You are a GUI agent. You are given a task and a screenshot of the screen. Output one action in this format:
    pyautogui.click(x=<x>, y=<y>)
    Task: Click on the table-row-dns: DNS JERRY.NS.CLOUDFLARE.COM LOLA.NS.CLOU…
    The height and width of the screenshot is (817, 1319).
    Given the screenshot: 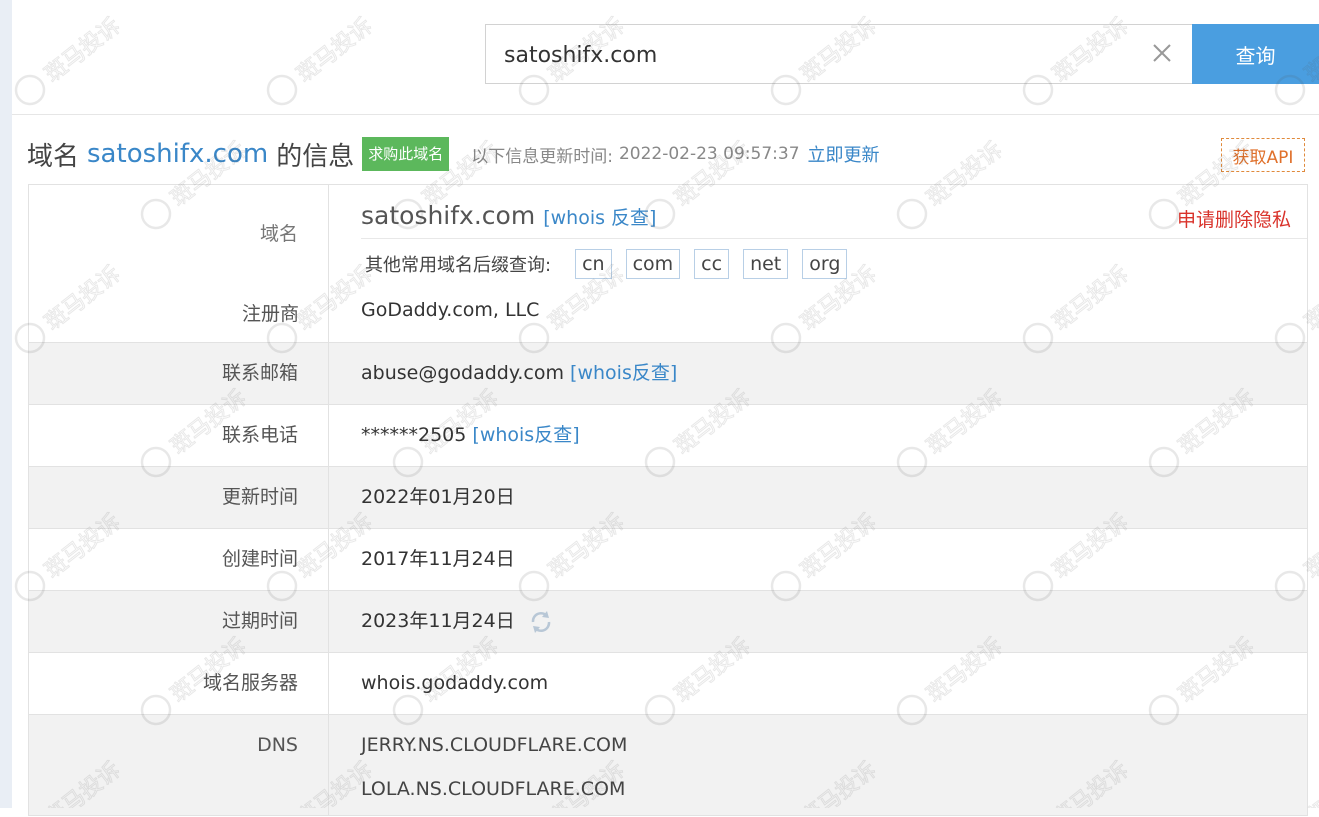 What is the action you would take?
    pyautogui.click(x=668, y=765)
    